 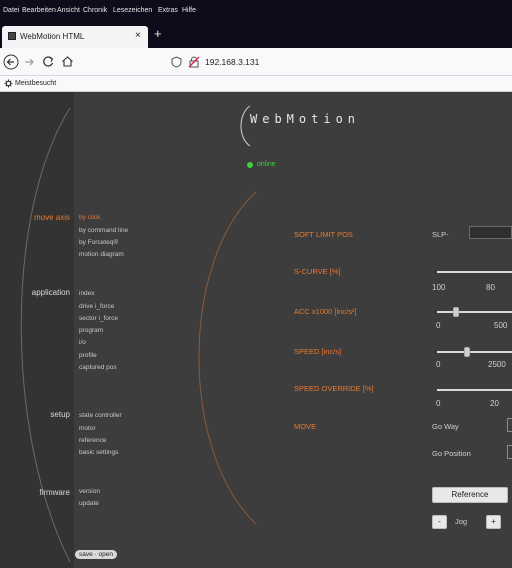 I want to click on nav-setup: setup, so click(x=35, y=414).